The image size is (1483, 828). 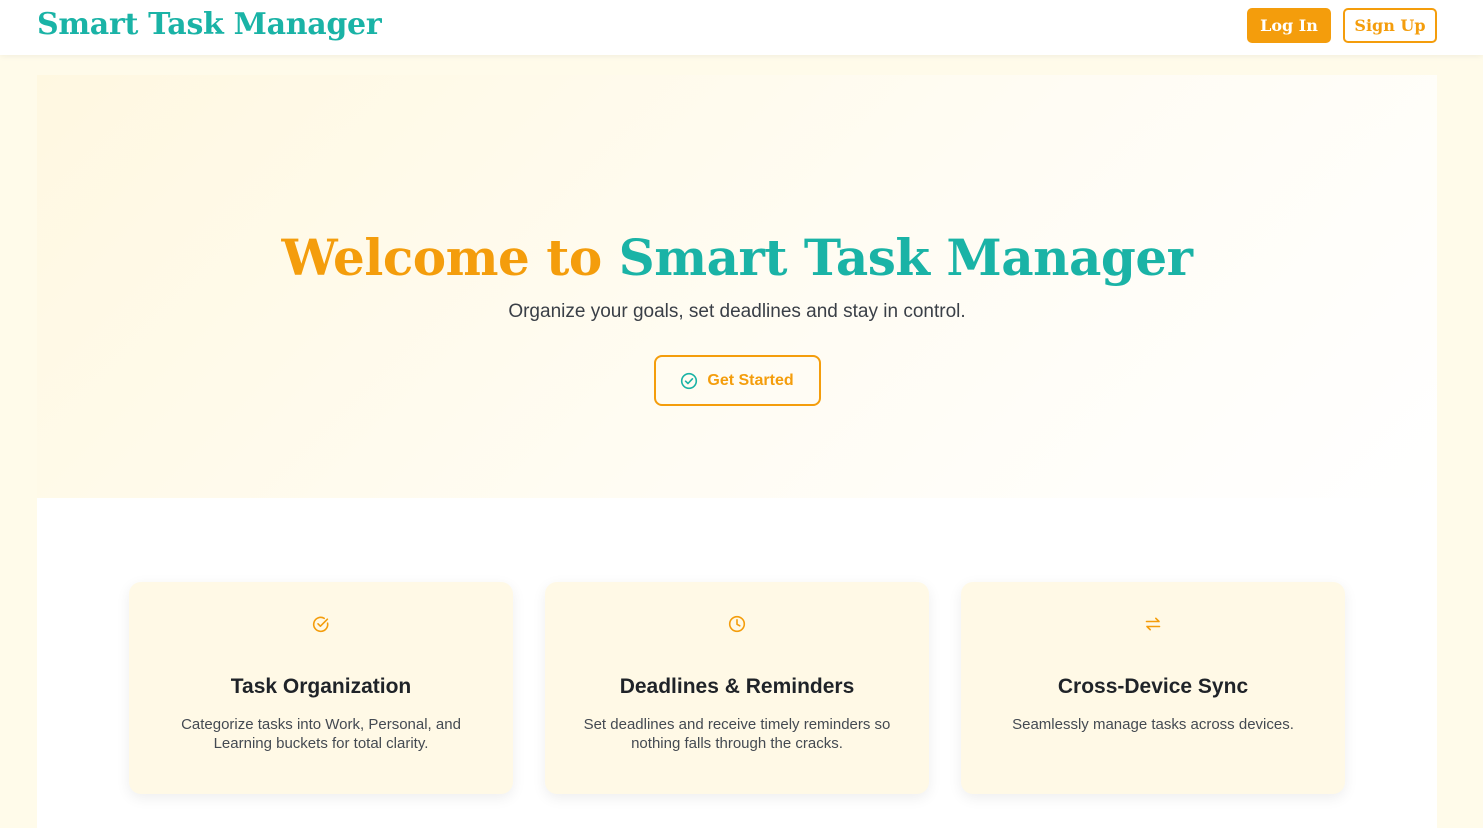 What do you see at coordinates (1289, 25) in the screenshot?
I see `login-button: Log In` at bounding box center [1289, 25].